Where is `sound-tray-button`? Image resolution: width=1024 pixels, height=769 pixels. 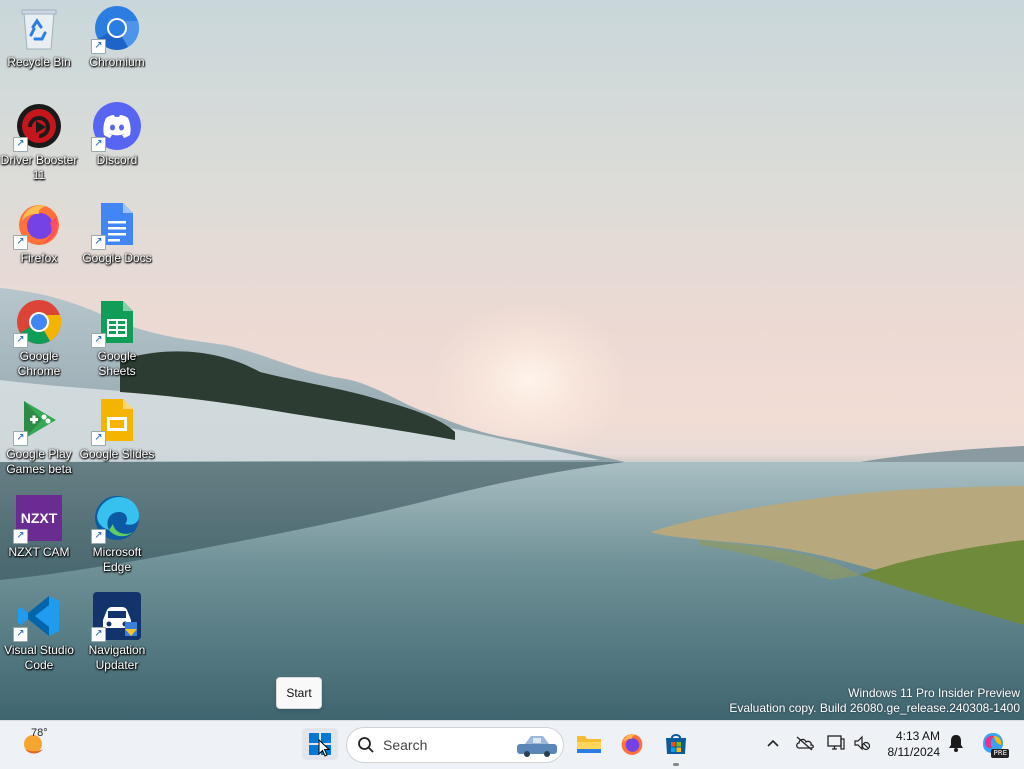 sound-tray-button is located at coordinates (862, 743).